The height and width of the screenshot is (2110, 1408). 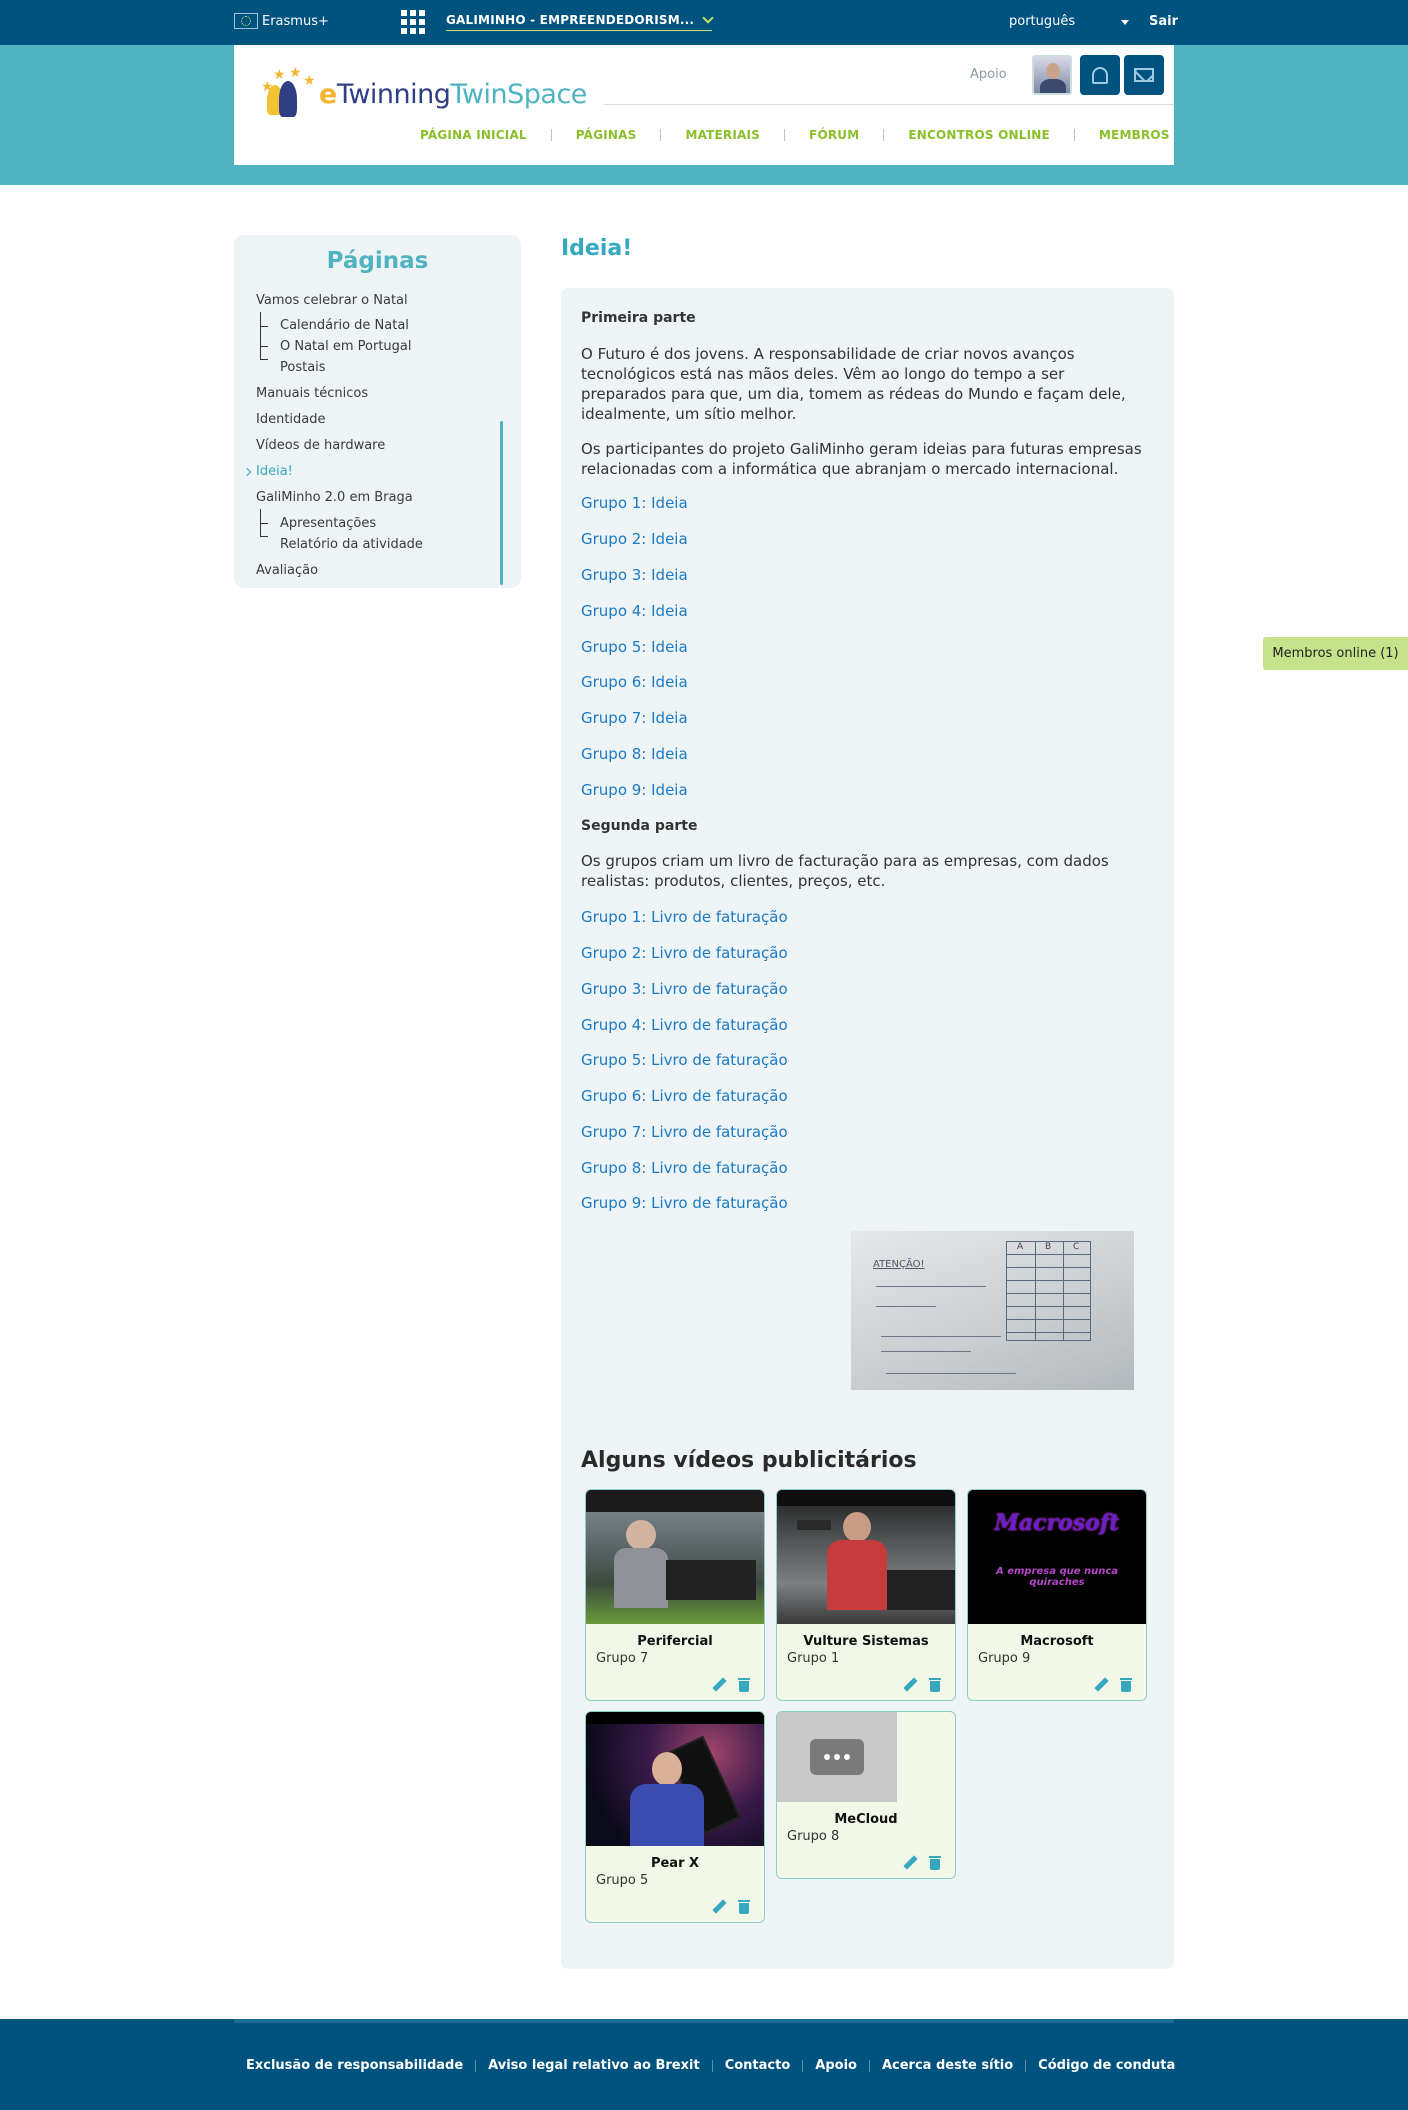 What do you see at coordinates (501, 503) in the screenshot?
I see `sidebar-scrollbar` at bounding box center [501, 503].